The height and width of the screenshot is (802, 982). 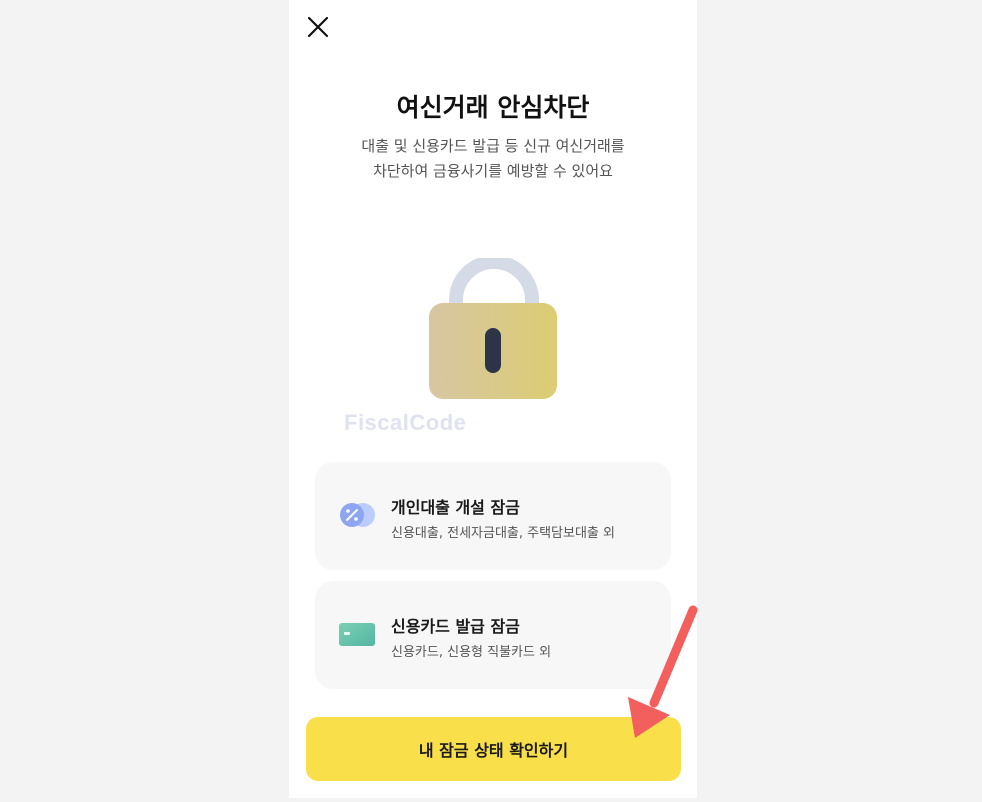 I want to click on percent-coin-icon, so click(x=357, y=515).